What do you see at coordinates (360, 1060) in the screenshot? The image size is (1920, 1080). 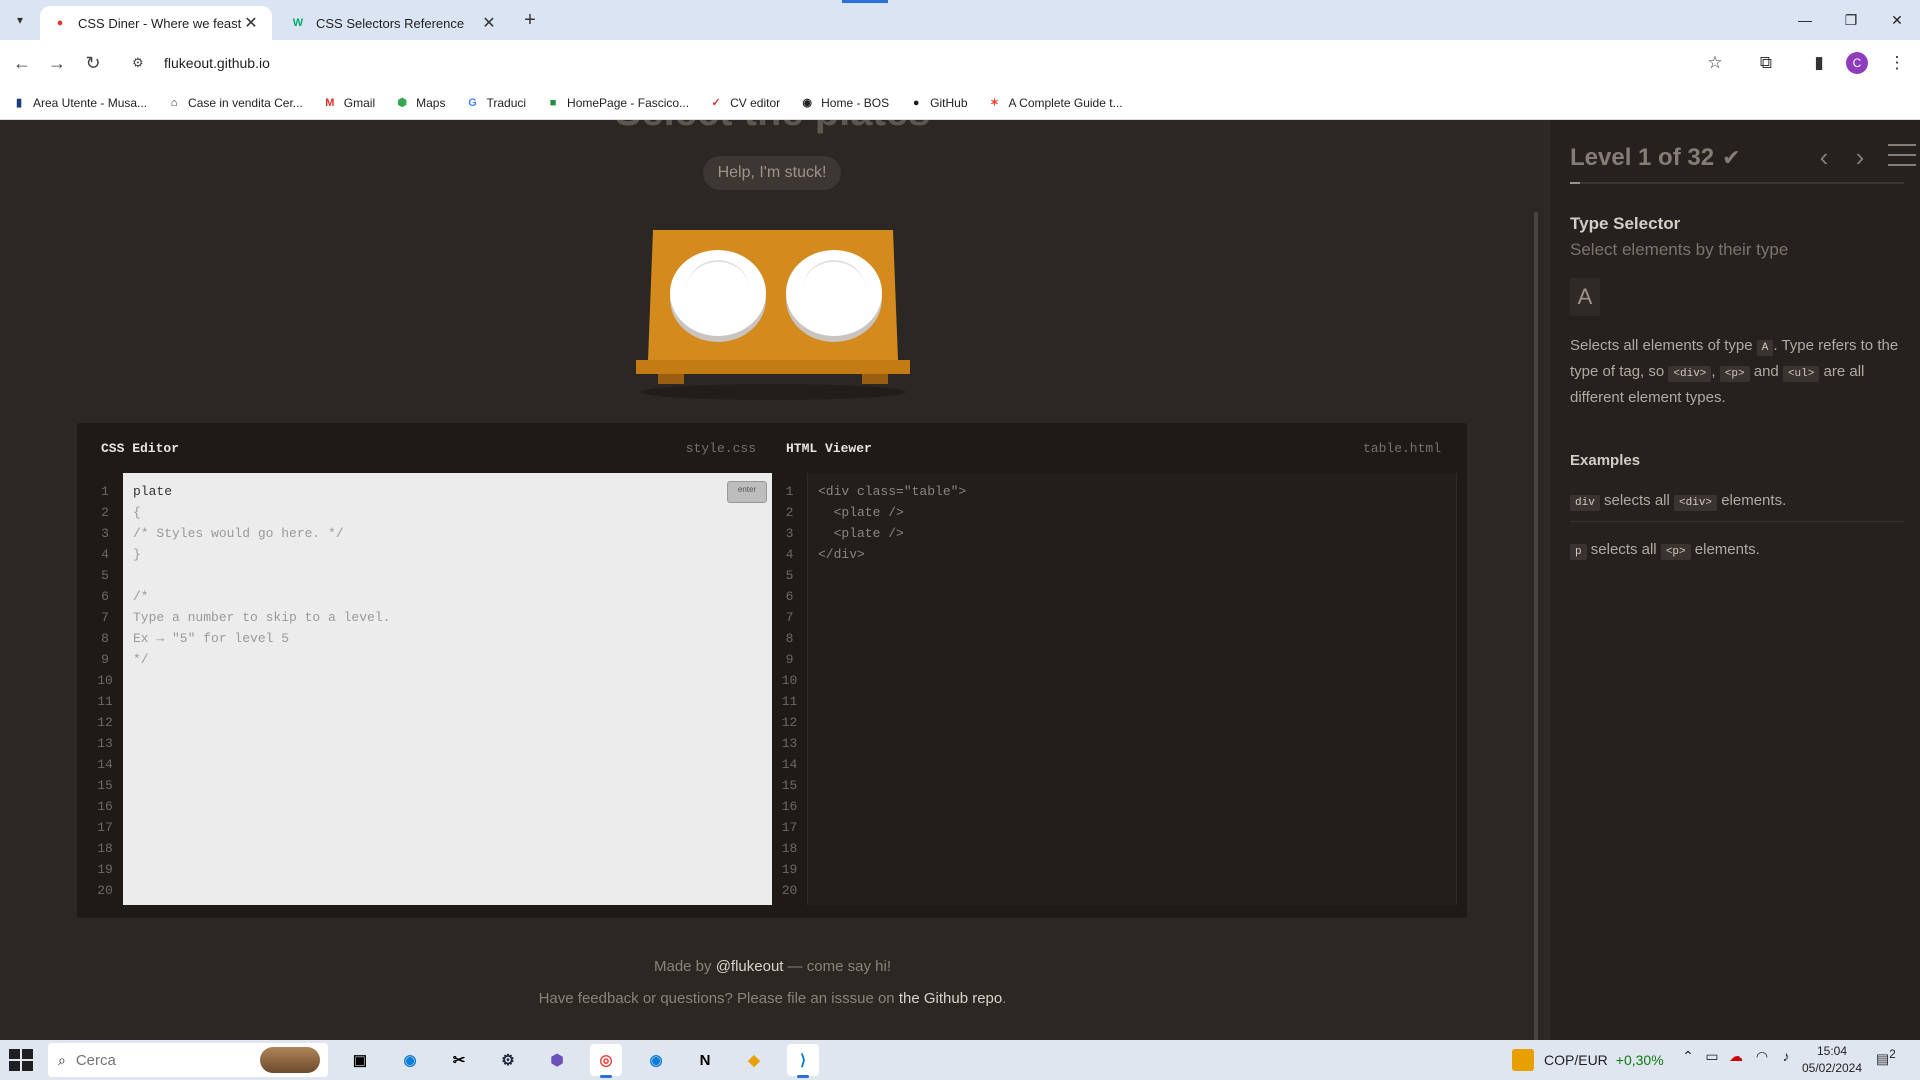 I see `task-view-icon: ▣` at bounding box center [360, 1060].